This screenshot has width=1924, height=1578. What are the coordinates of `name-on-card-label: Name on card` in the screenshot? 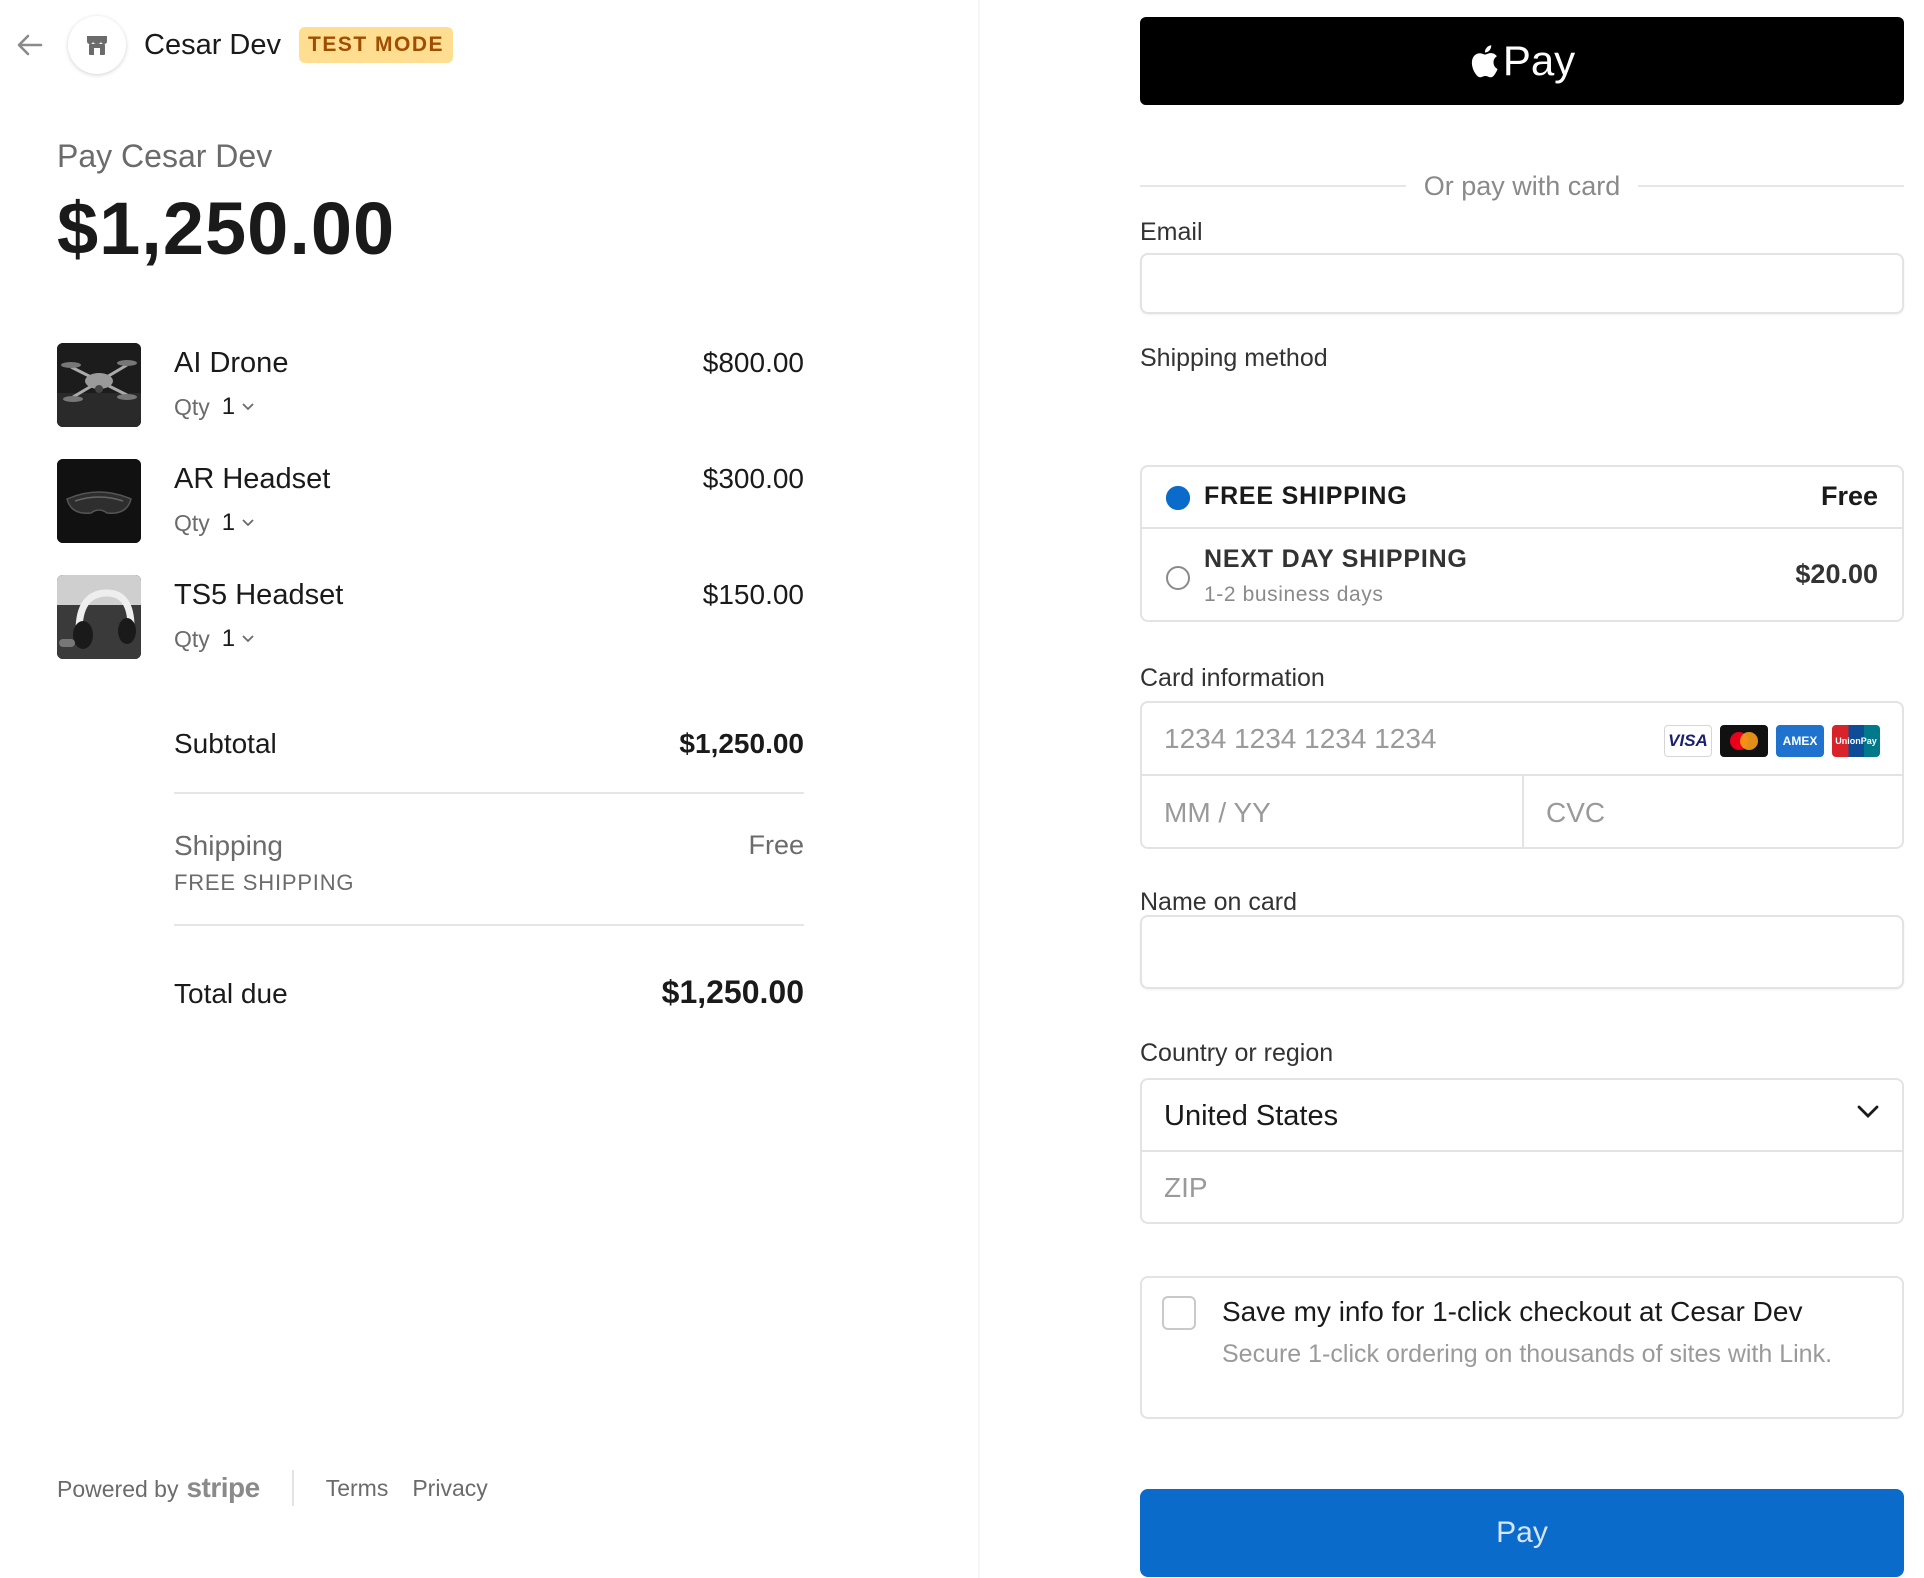 It's located at (1219, 902).